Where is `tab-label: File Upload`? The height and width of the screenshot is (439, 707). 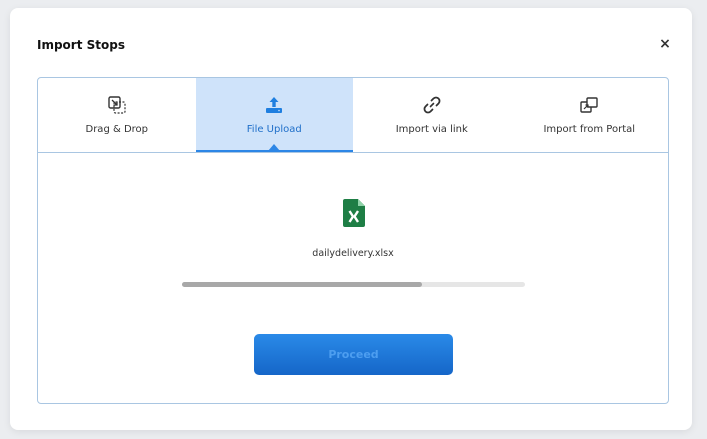 tab-label: File Upload is located at coordinates (274, 129).